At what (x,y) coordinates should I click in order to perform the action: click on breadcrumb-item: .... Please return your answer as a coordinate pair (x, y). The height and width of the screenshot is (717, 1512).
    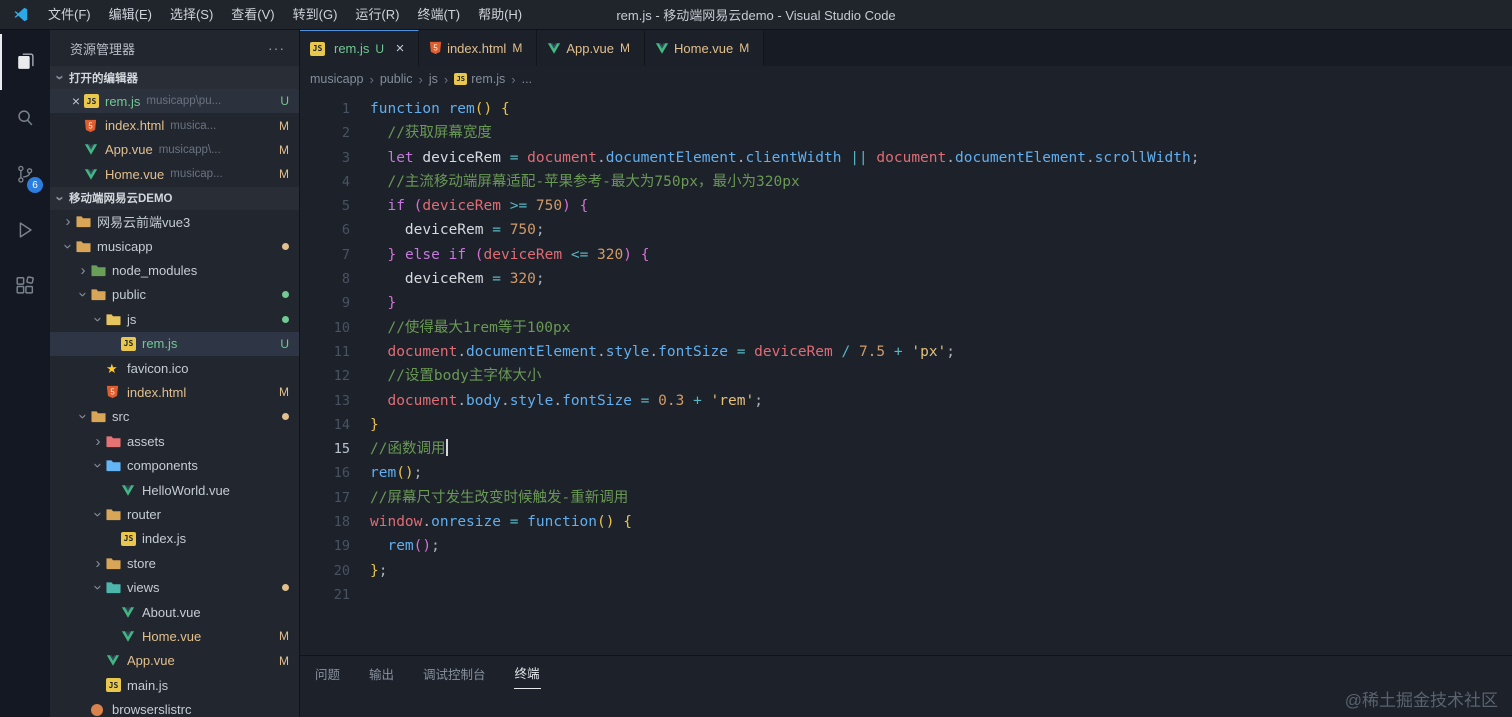
    Looking at the image, I should click on (527, 79).